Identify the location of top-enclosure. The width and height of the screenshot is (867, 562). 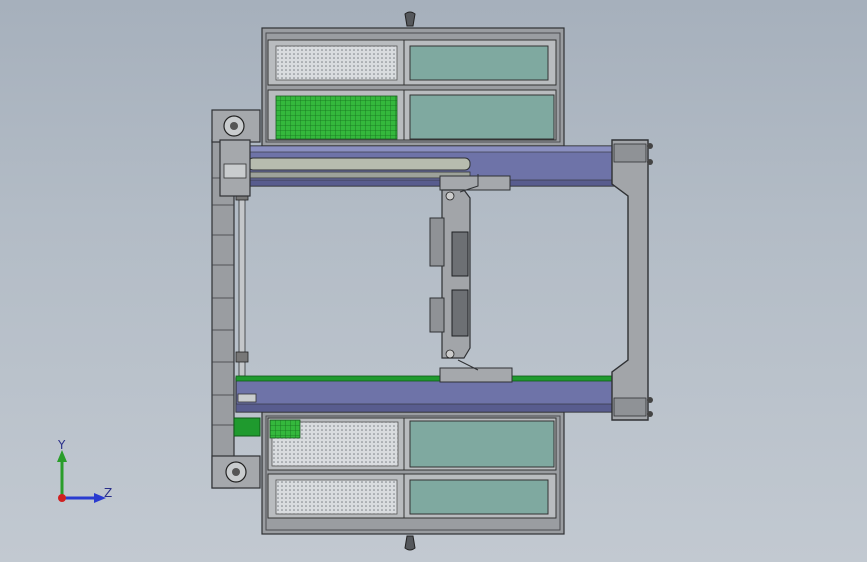
(413, 79).